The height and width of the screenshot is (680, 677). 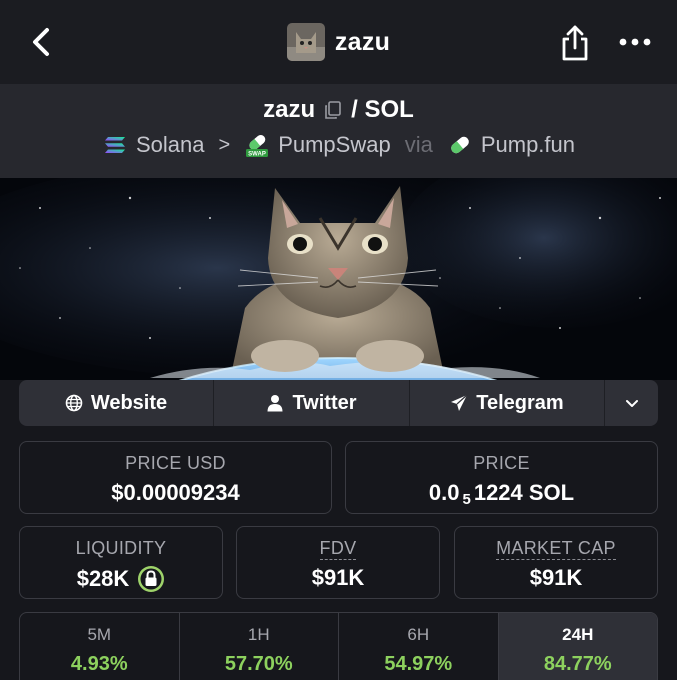 I want to click on tab-5m: 5M 4.93%, so click(x=100, y=646).